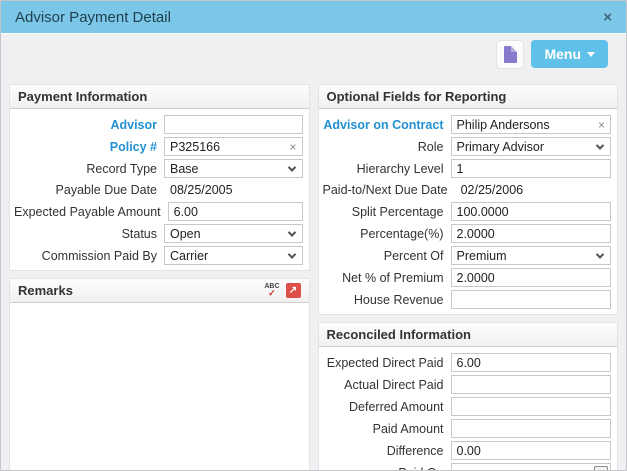 The width and height of the screenshot is (627, 471). Describe the element at coordinates (607, 17) in the screenshot. I see `close-icon: ×` at that location.